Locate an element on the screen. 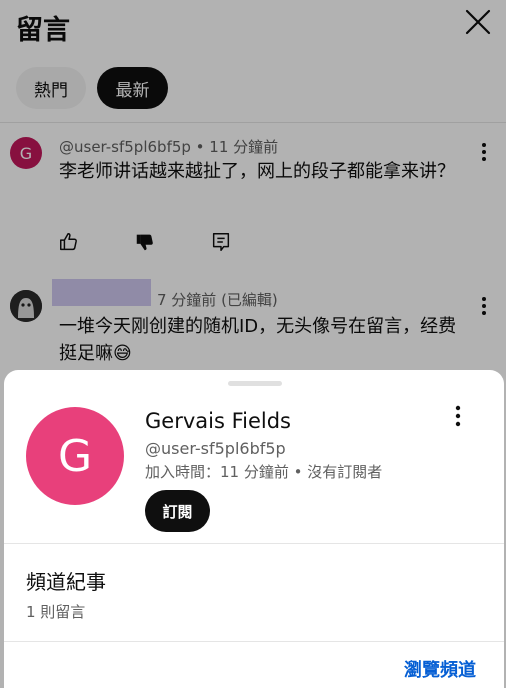 This screenshot has height=688, width=506. avatar-letter: G is located at coordinates (75, 456).